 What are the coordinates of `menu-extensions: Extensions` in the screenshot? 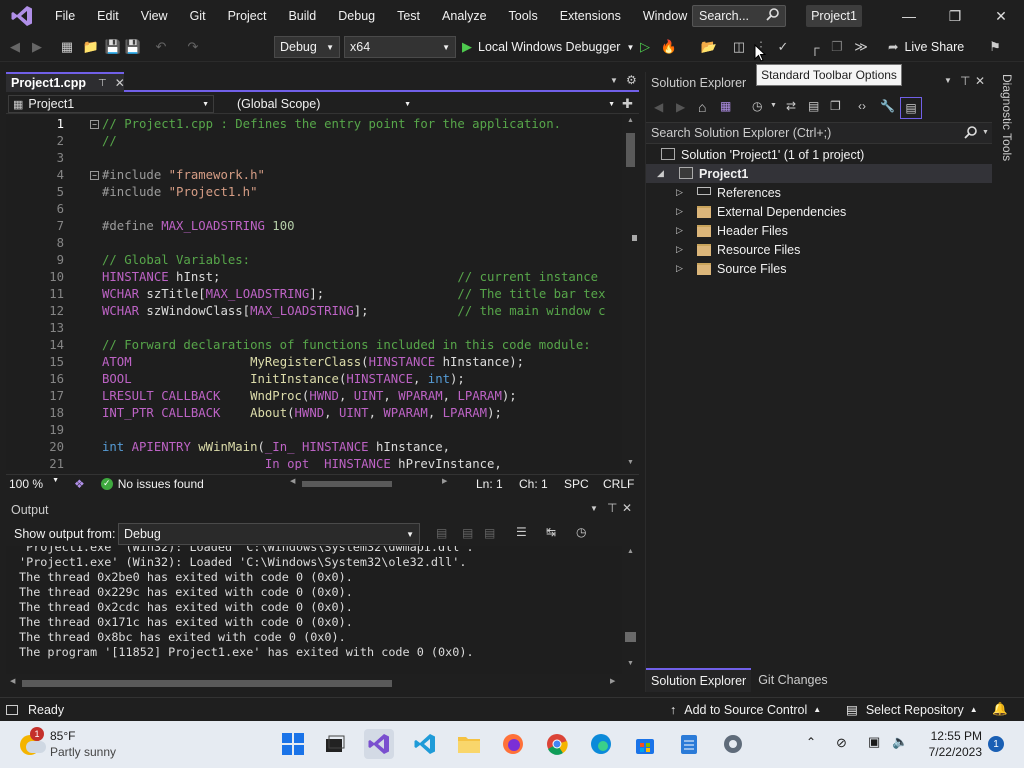 It's located at (590, 16).